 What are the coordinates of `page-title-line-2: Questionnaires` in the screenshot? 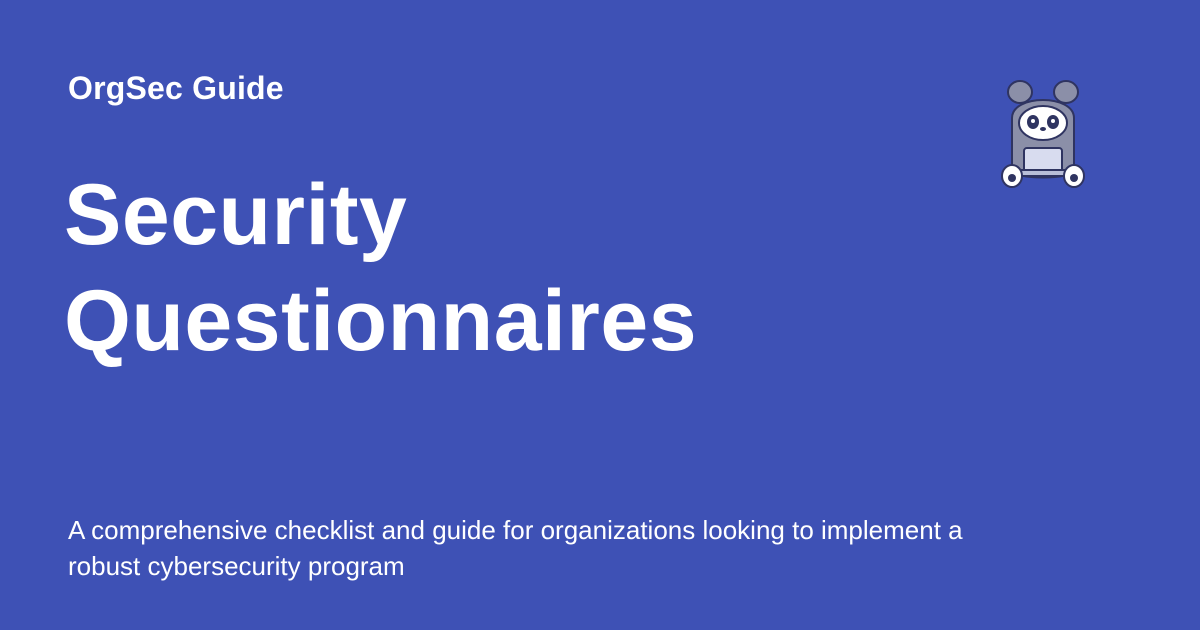 It's located at (381, 321).